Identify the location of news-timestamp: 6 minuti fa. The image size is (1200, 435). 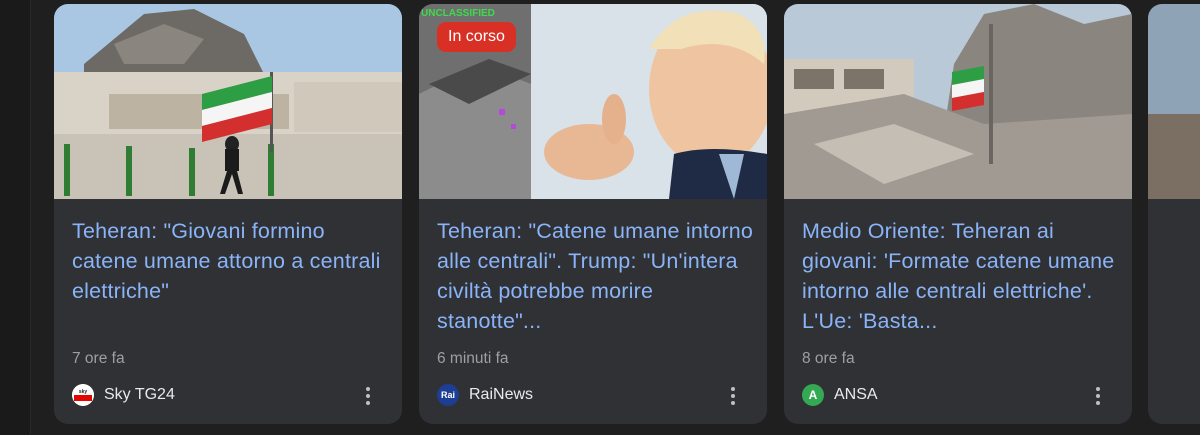
(473, 358).